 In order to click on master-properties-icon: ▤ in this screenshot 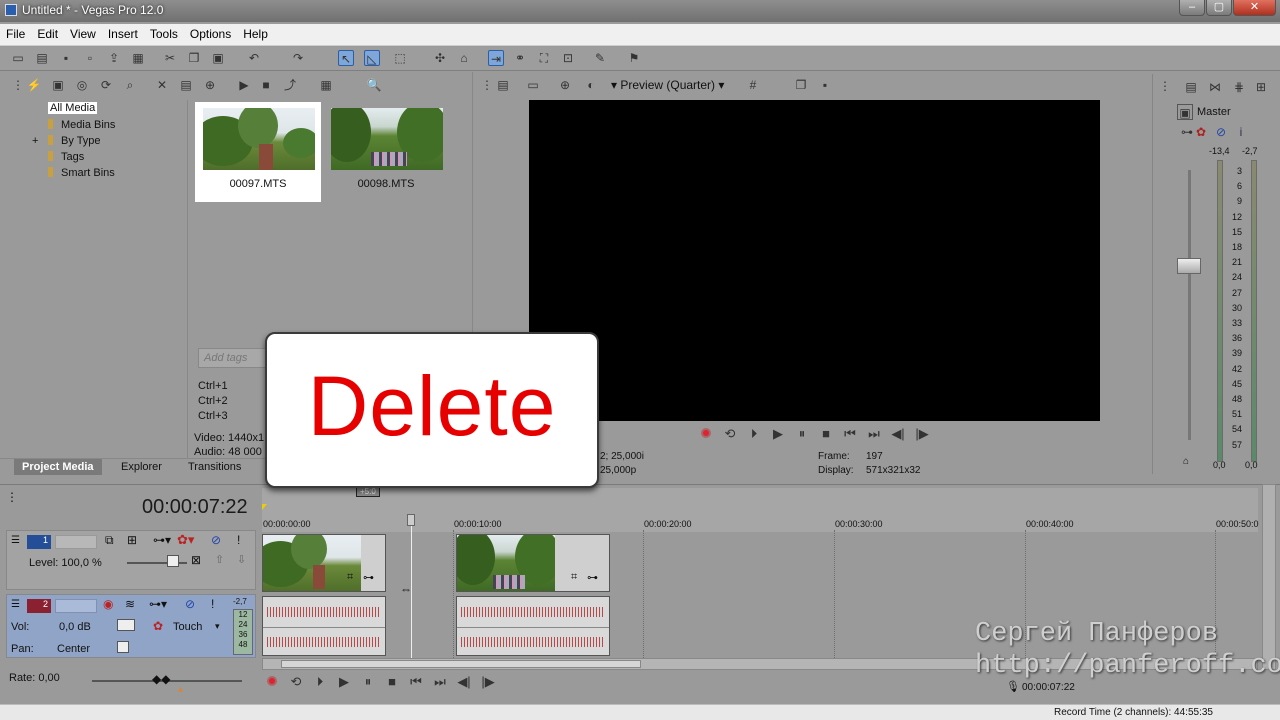, I will do `click(1191, 87)`.